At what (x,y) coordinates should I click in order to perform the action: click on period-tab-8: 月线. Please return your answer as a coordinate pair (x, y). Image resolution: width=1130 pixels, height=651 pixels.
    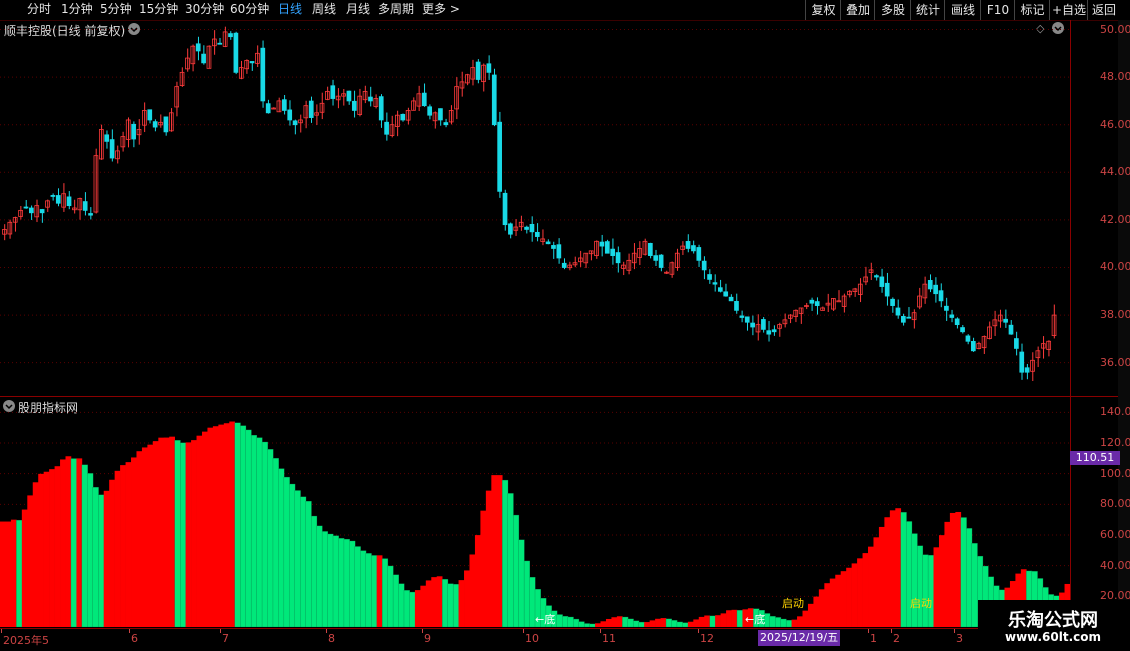
    Looking at the image, I should click on (358, 9).